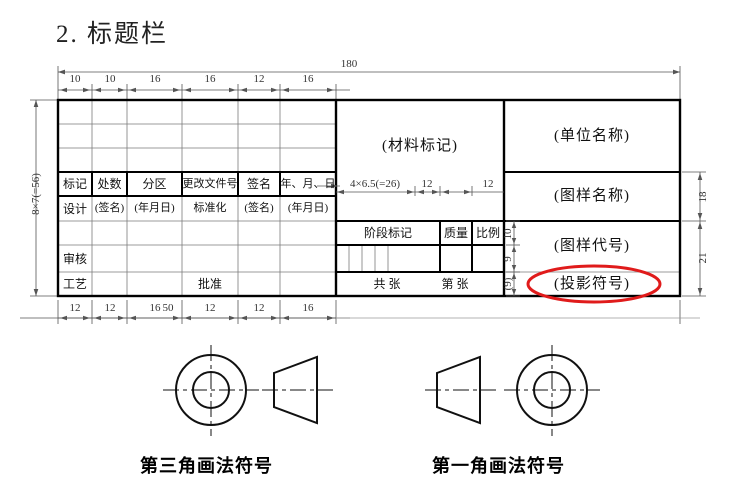 The width and height of the screenshot is (735, 500). What do you see at coordinates (592, 246) in the screenshot?
I see `cell-drawing-code: (图样代号)` at bounding box center [592, 246].